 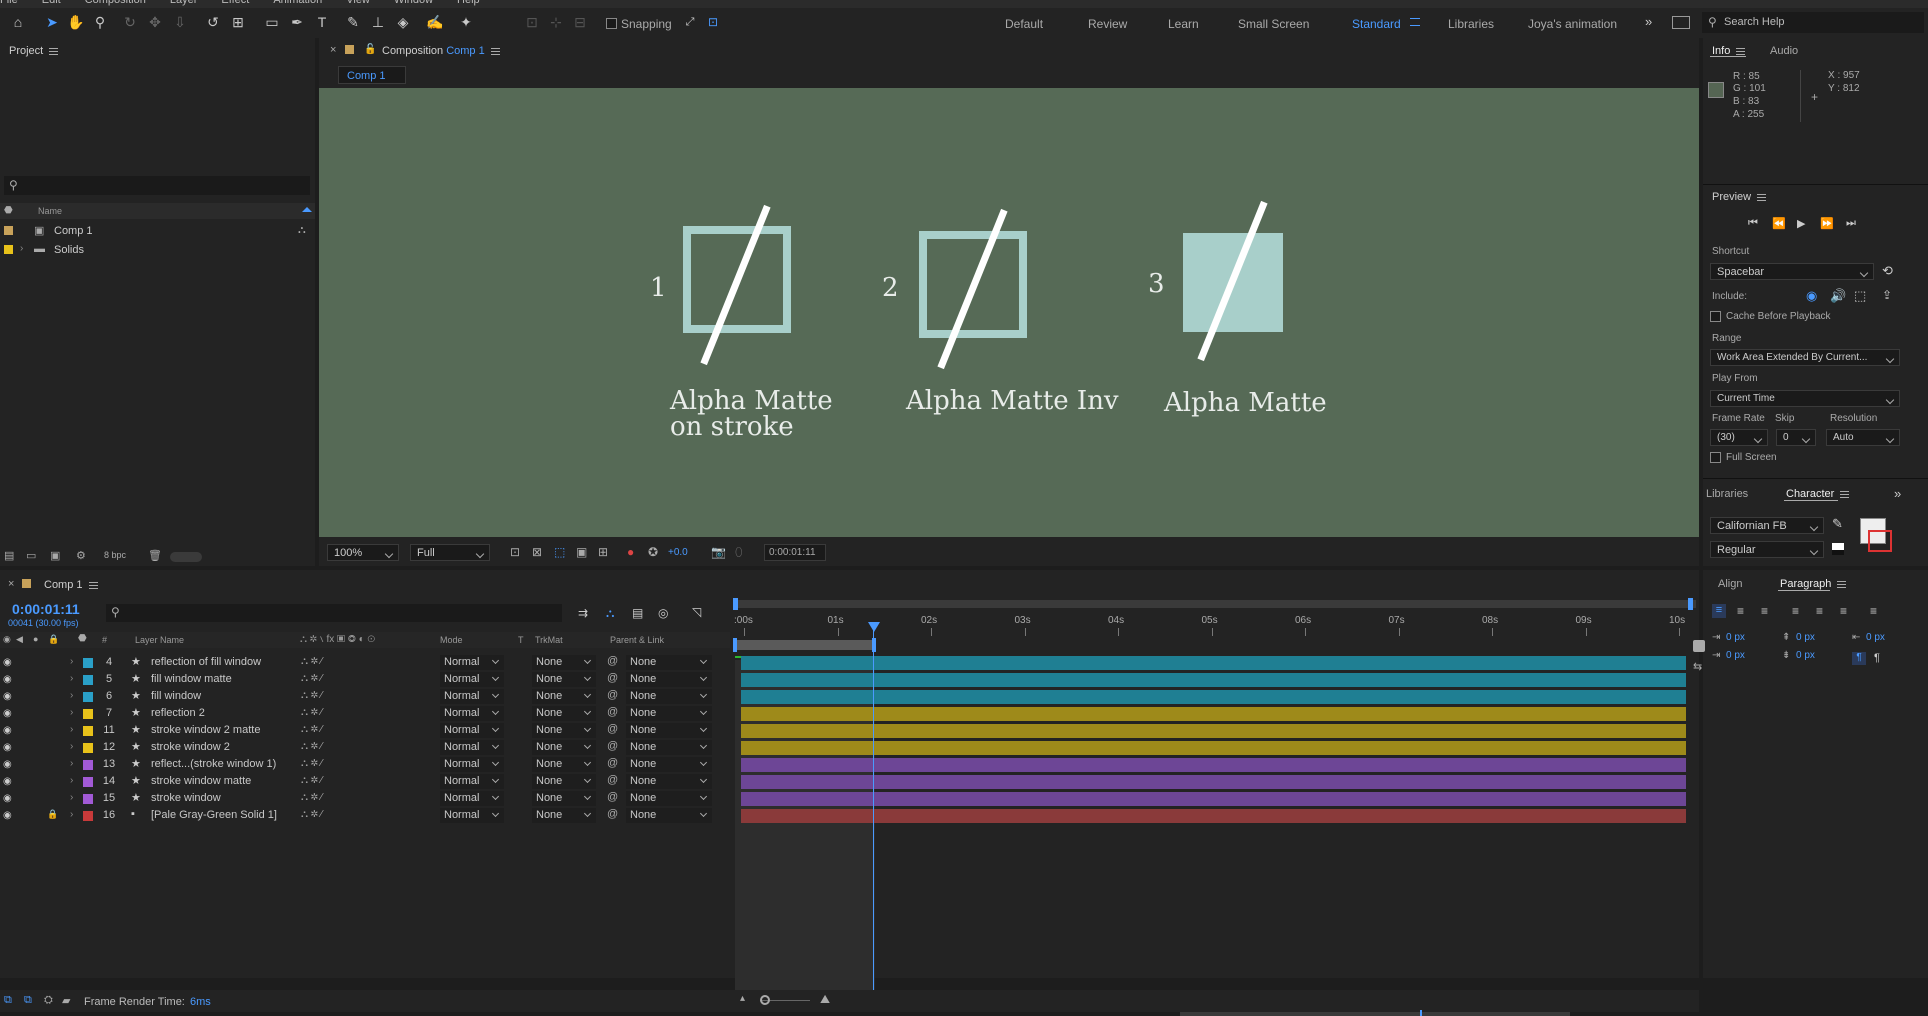 I want to click on layer-name: reflection of fill window, so click(x=226, y=662).